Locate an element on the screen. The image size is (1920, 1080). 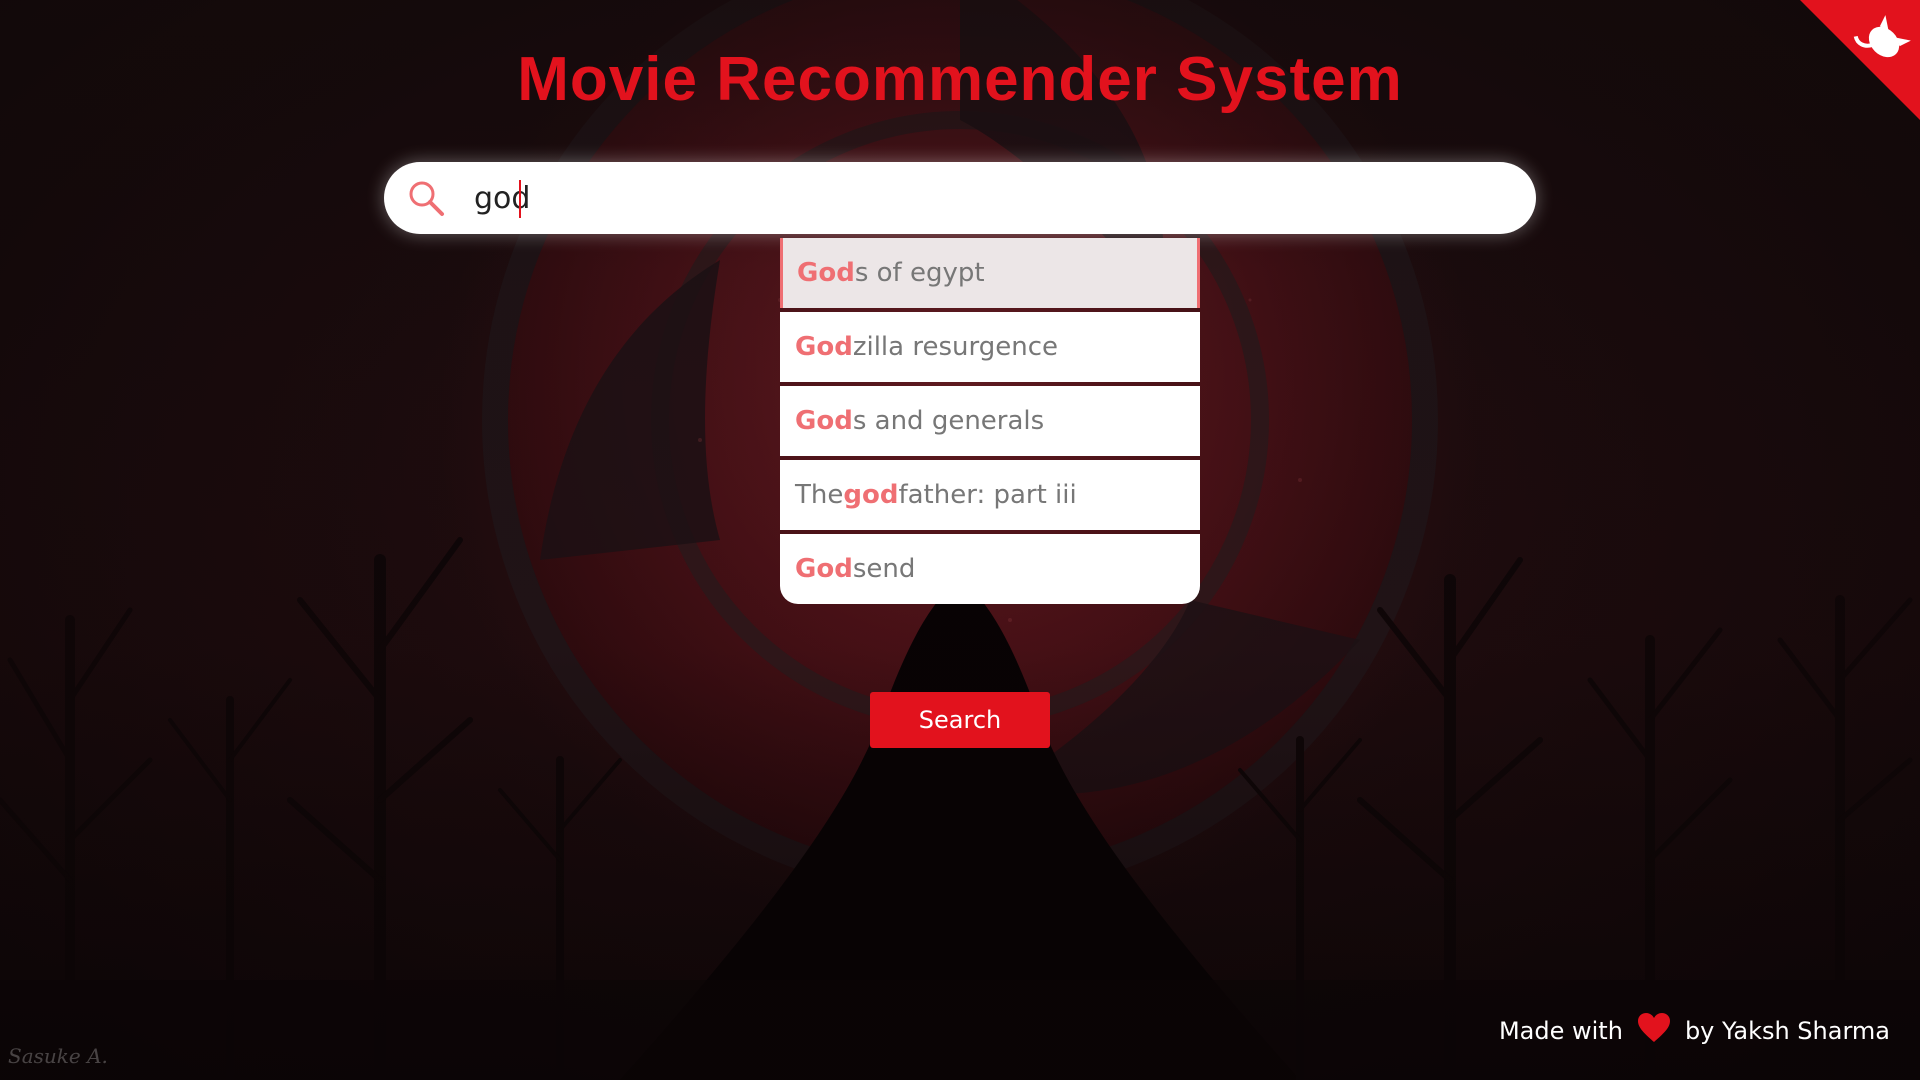
suggestion-rest: father: part iii is located at coordinates (987, 495).